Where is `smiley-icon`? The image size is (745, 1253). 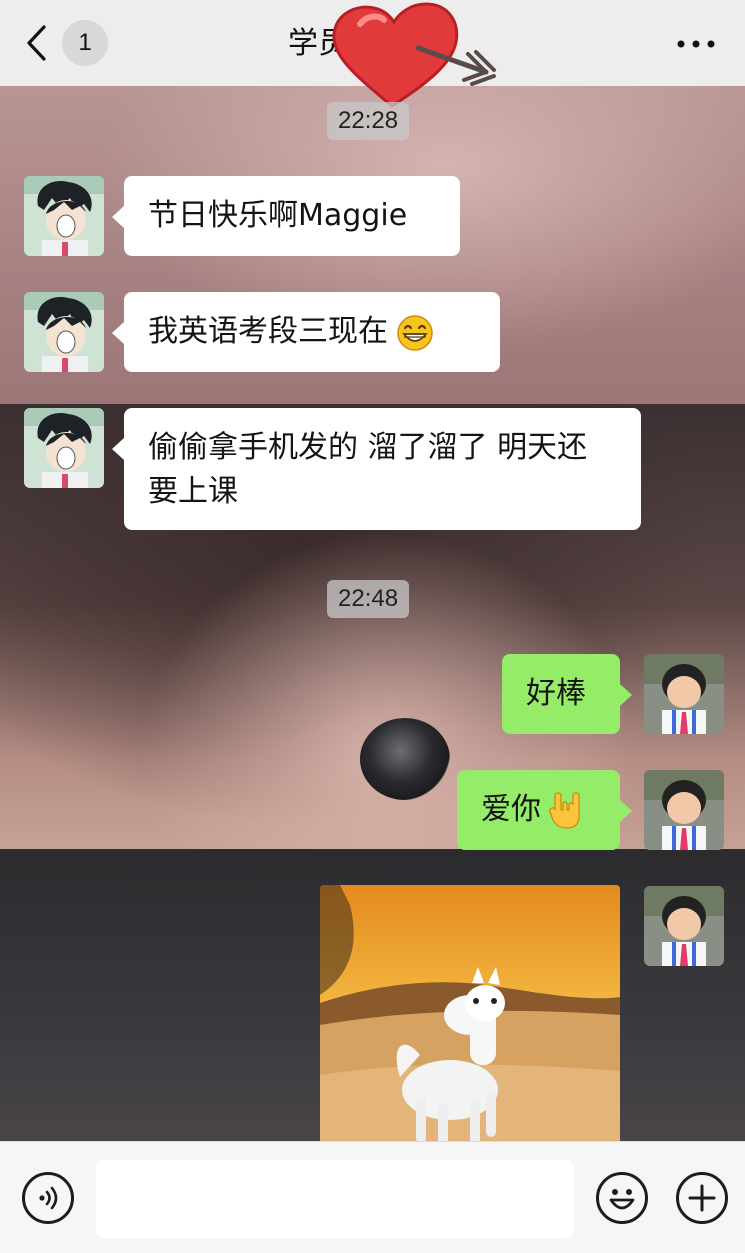
smiley-icon is located at coordinates (622, 1199).